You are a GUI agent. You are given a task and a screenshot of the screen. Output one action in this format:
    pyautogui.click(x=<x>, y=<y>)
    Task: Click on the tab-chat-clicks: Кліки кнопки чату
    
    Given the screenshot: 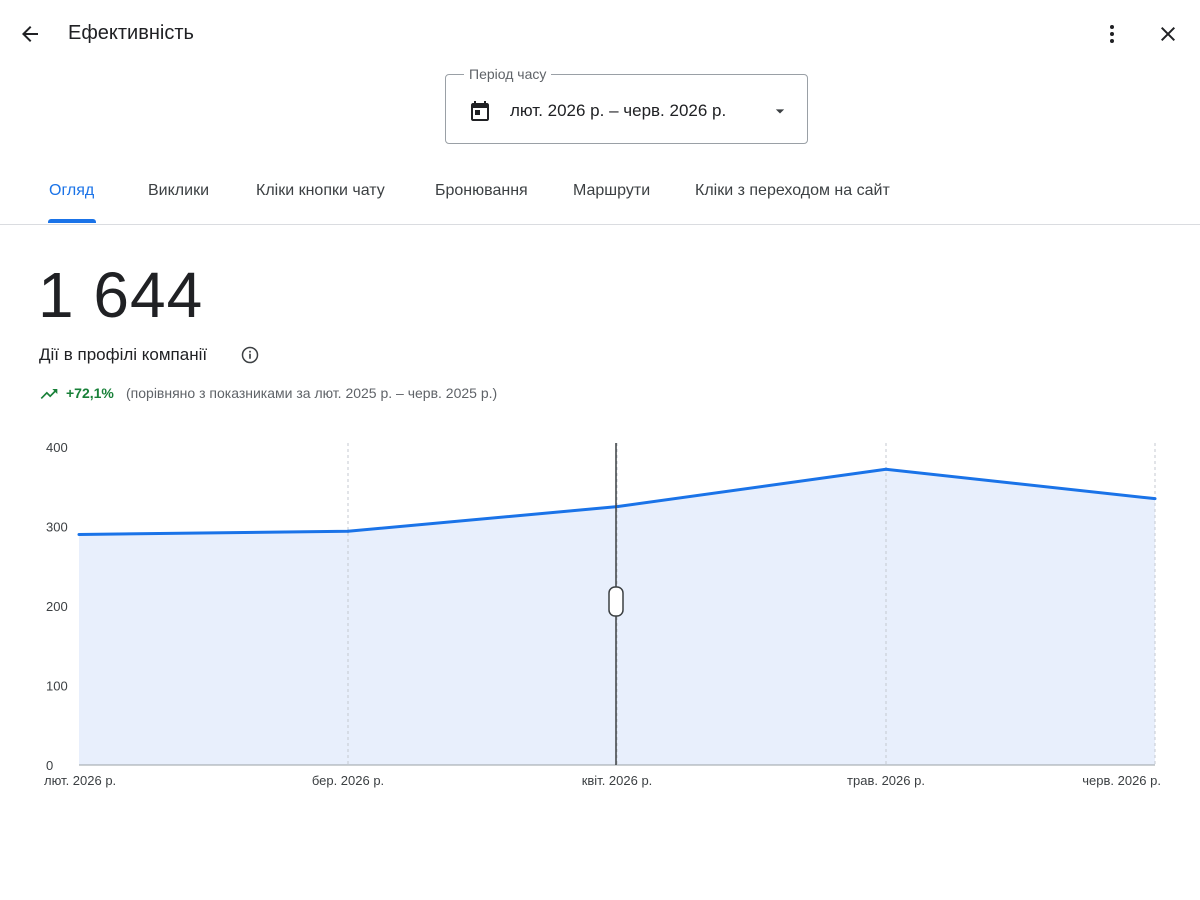 What is the action you would take?
    pyautogui.click(x=320, y=191)
    